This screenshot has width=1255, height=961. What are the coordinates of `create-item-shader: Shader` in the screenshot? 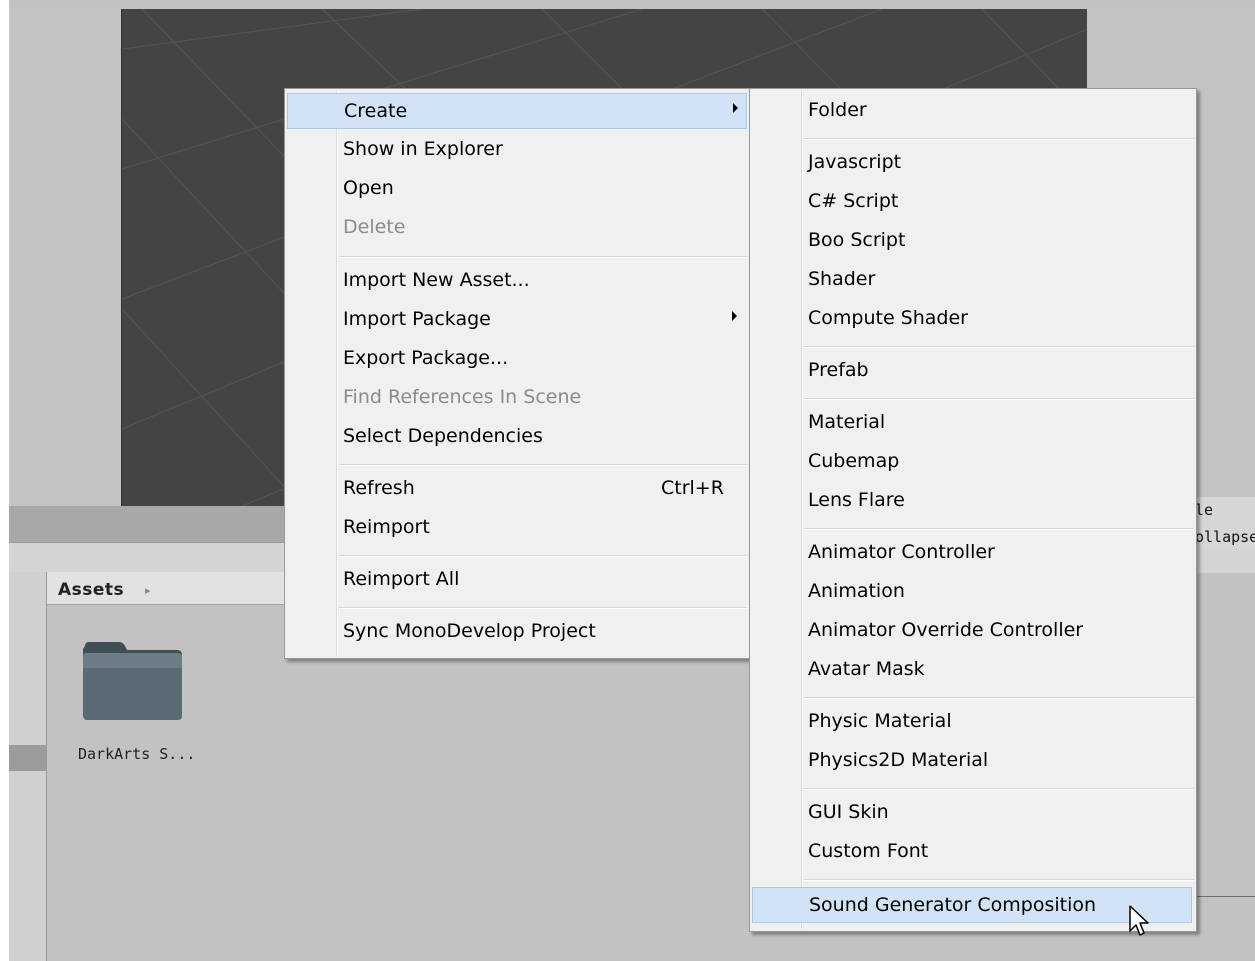 It's located at (972, 280).